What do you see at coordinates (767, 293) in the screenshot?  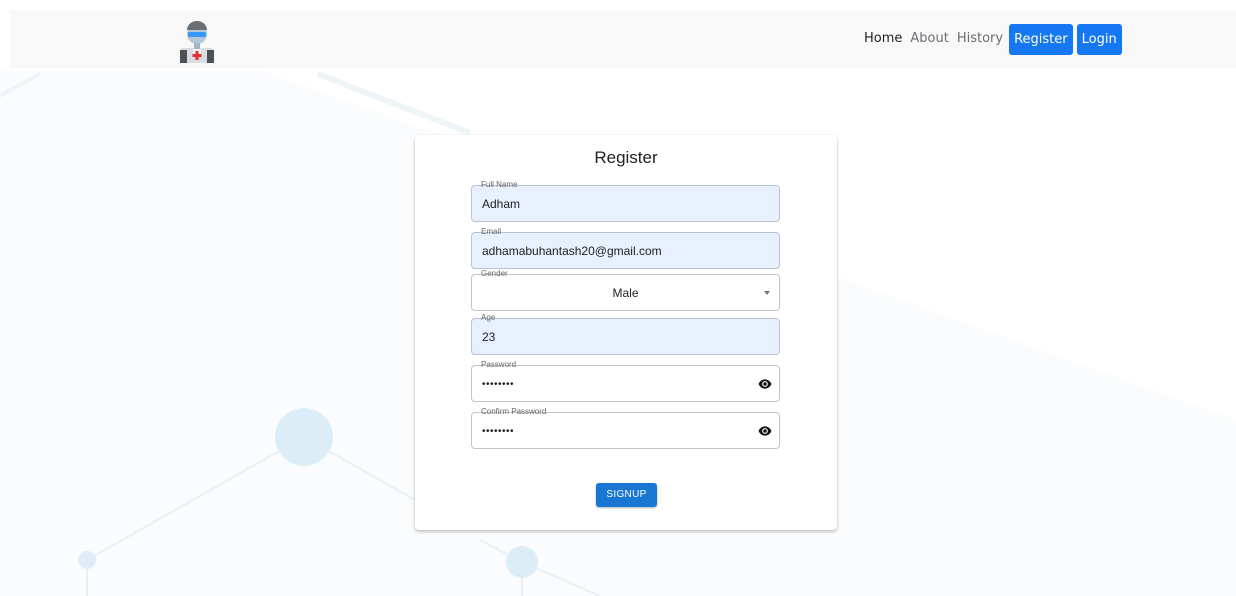 I see `caret-down-icon` at bounding box center [767, 293].